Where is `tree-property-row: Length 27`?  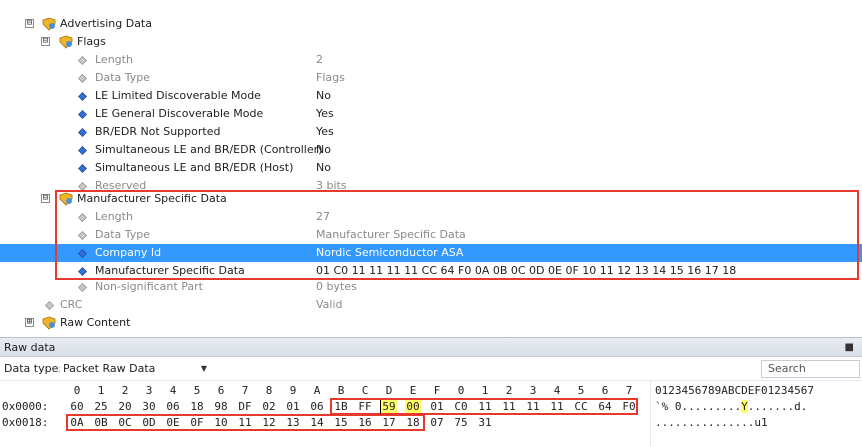 tree-property-row: Length 27 is located at coordinates (431, 217).